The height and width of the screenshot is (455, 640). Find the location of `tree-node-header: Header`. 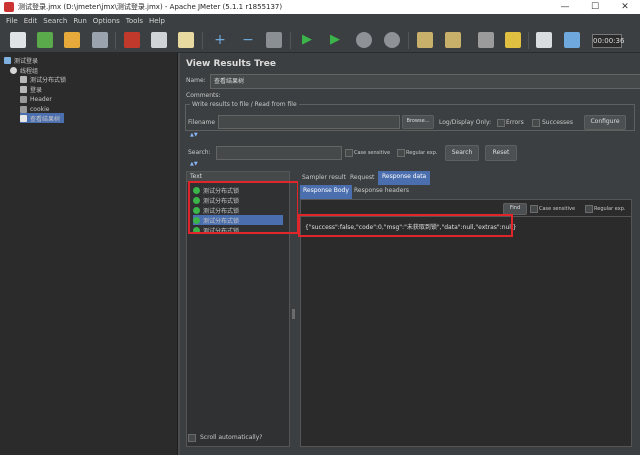

tree-node-header: Header is located at coordinates (36, 99).